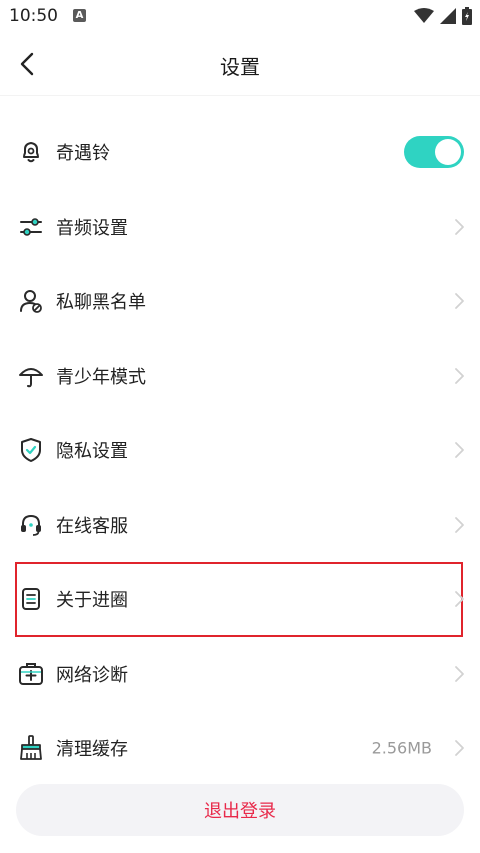  I want to click on setting-row-blacklist: 私聊黑名单, so click(240, 301).